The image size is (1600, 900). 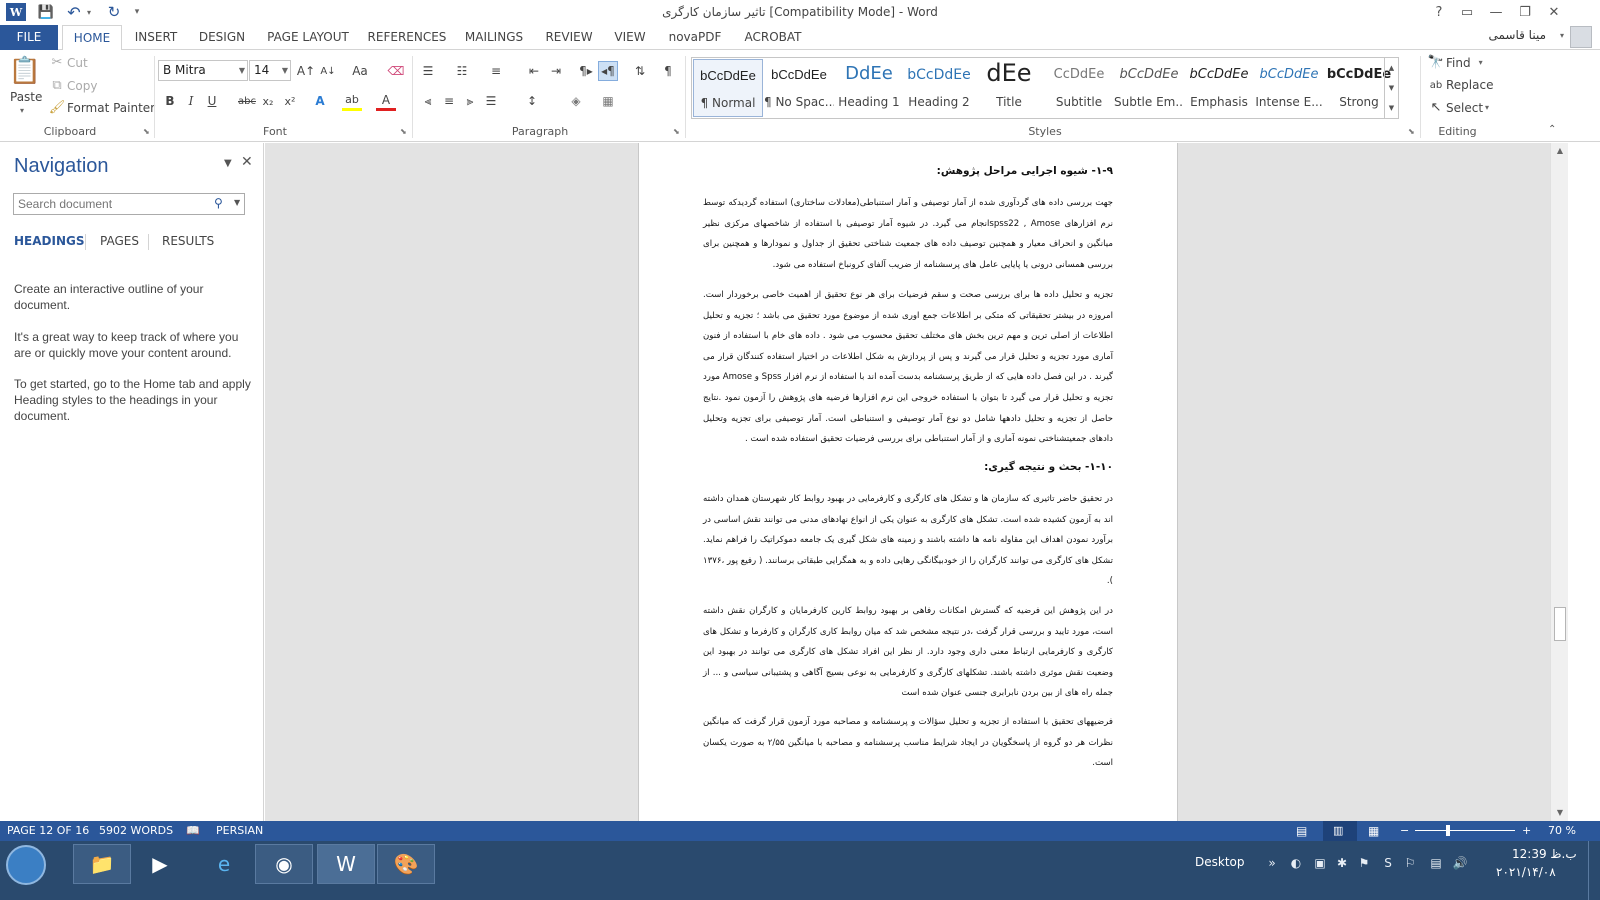 What do you see at coordinates (1220, 862) in the screenshot?
I see `desktop-toolbar: Desktop` at bounding box center [1220, 862].